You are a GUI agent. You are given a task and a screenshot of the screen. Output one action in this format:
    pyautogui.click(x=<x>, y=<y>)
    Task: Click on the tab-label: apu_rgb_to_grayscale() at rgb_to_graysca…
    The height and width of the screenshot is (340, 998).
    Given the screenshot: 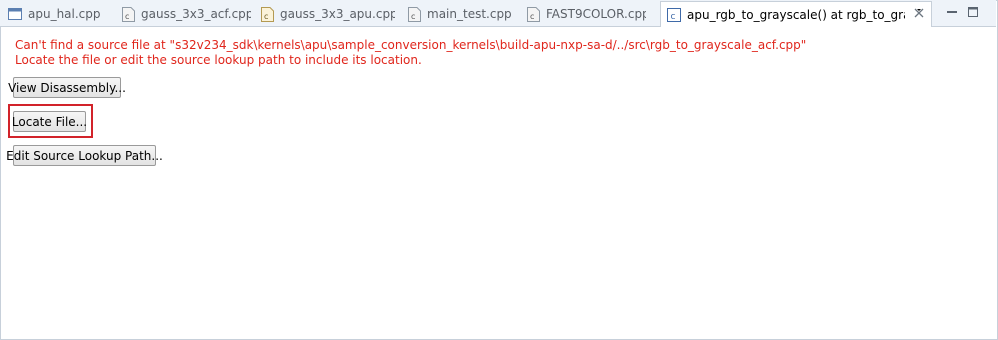 What is the action you would take?
    pyautogui.click(x=796, y=14)
    